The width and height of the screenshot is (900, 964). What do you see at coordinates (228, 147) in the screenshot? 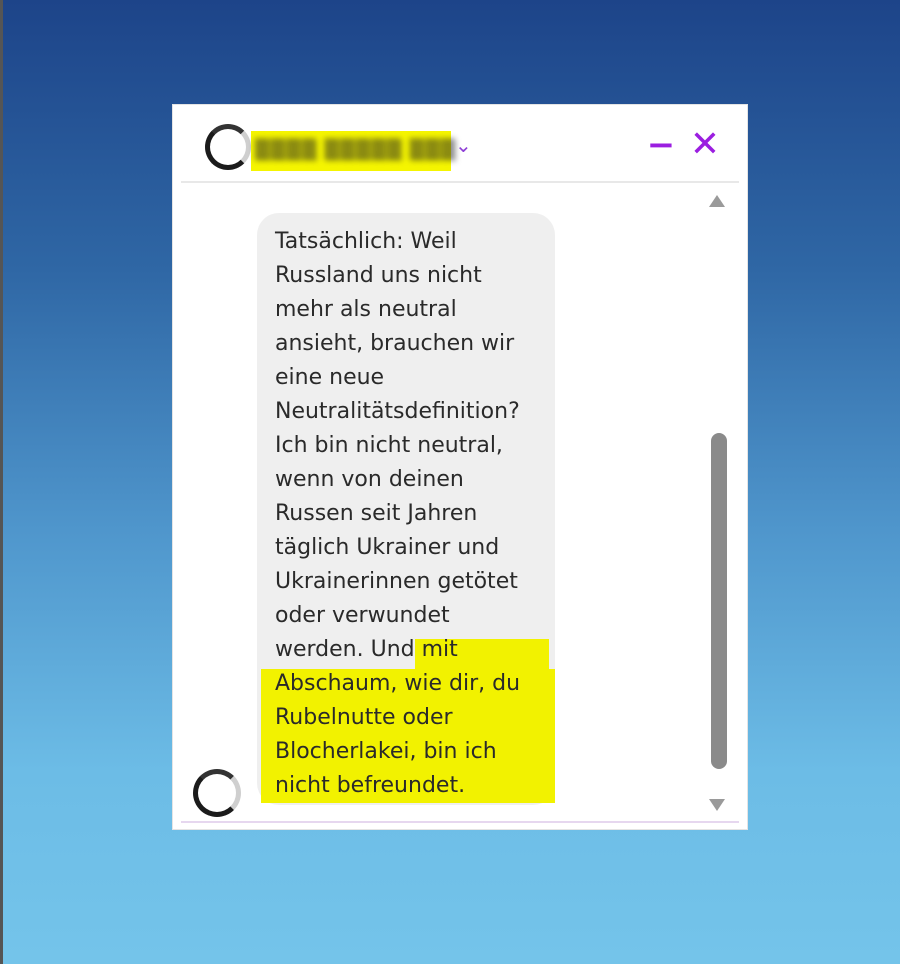
I see `contact-avatar` at bounding box center [228, 147].